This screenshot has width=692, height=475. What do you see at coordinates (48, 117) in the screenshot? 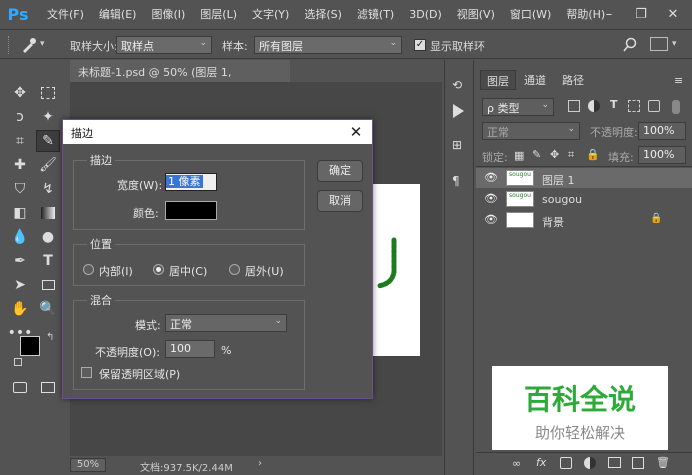
I see `magic-wand-tool-icon: ✦` at bounding box center [48, 117].